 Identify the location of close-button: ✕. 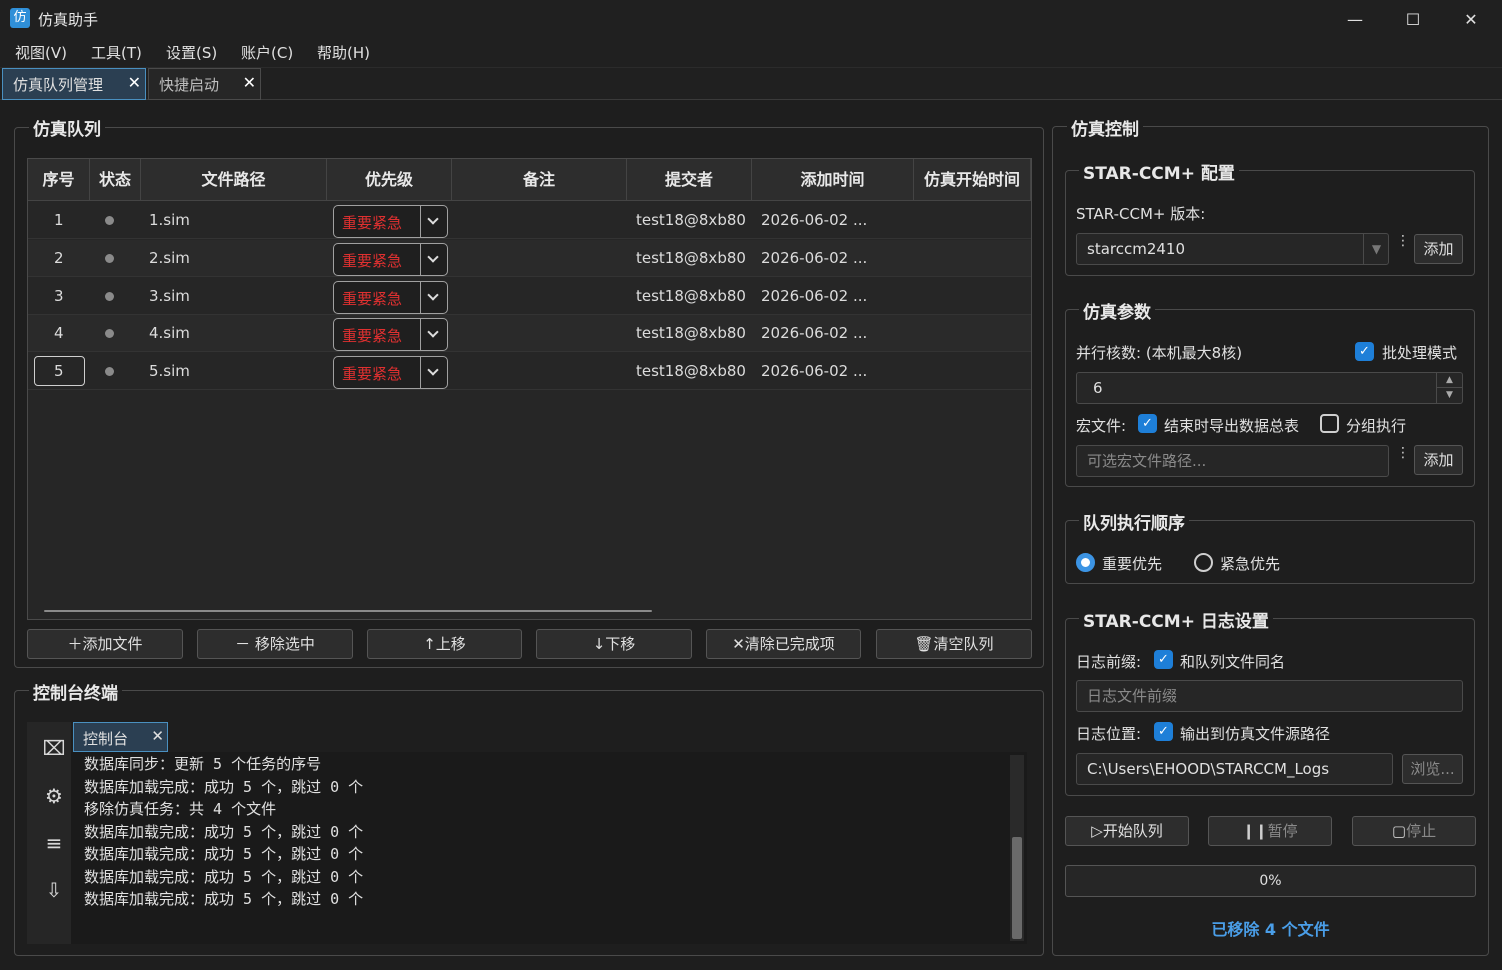
(1471, 19).